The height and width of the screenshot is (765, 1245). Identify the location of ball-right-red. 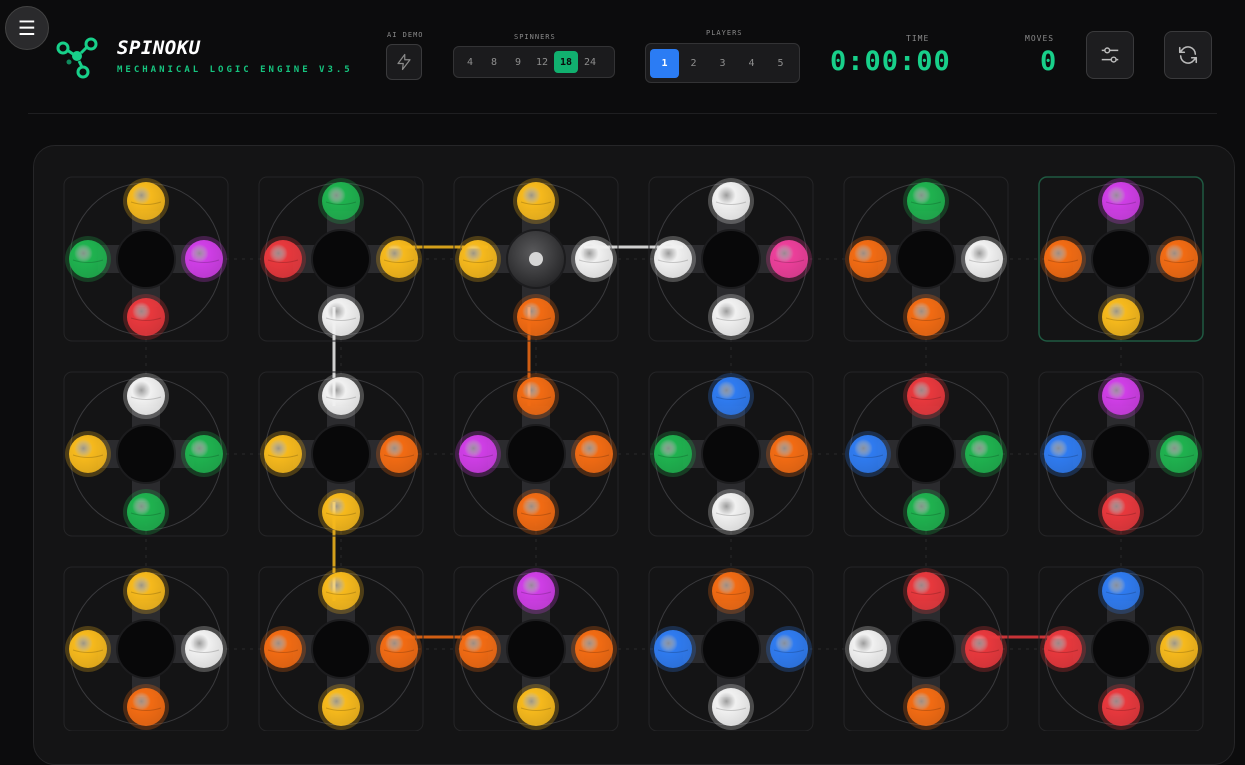
(984, 649).